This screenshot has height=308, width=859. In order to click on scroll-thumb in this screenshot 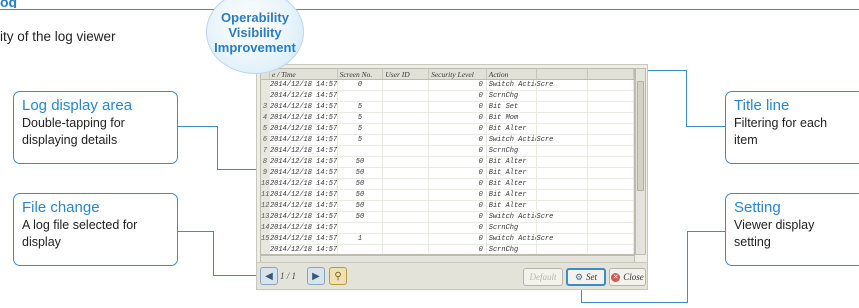, I will do `click(640, 136)`.